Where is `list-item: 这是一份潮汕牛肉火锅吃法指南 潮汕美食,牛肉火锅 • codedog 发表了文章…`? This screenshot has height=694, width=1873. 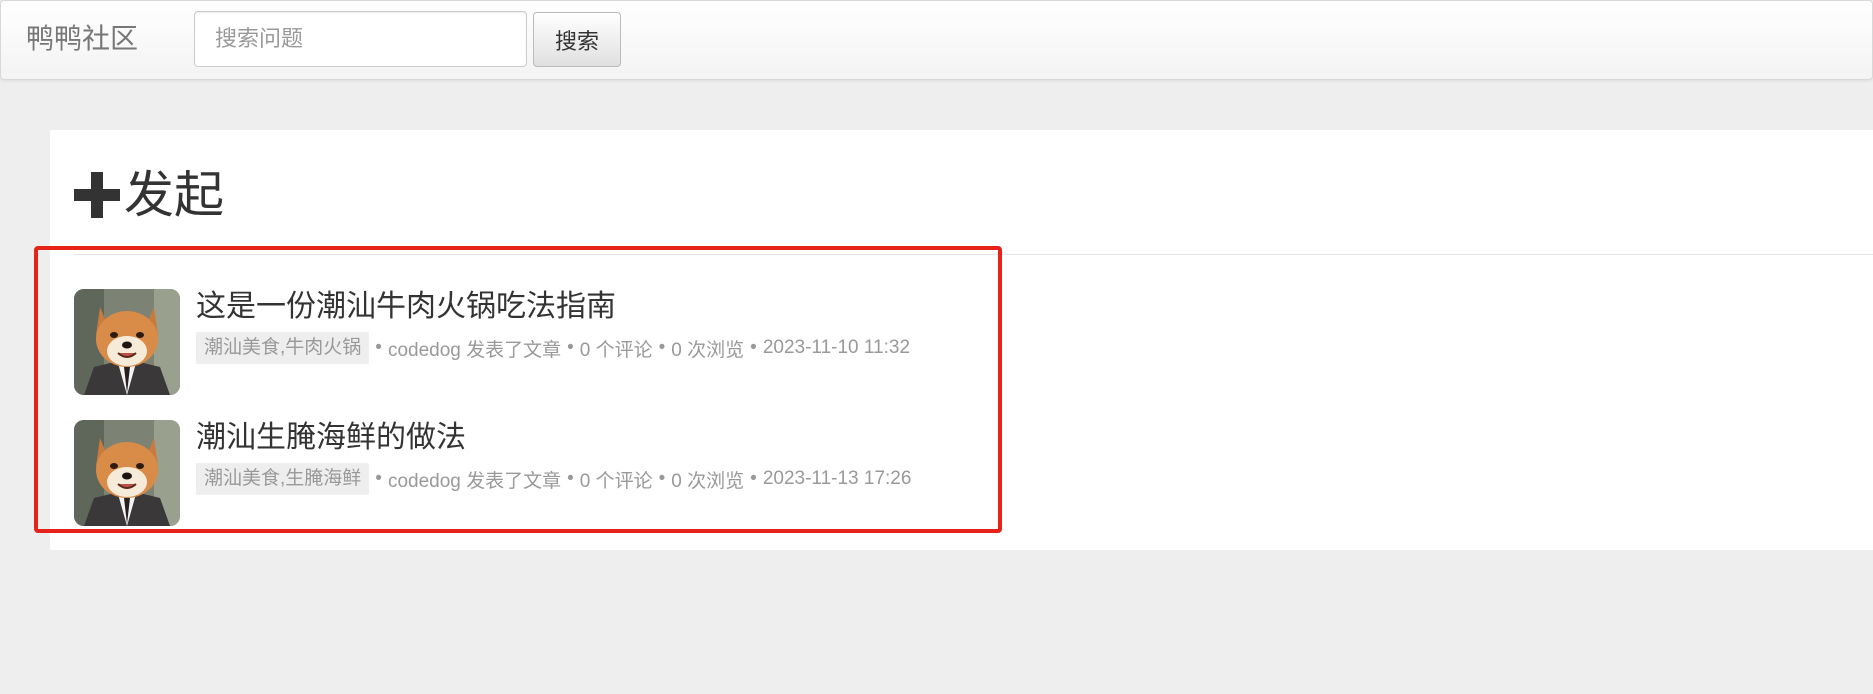
list-item: 这是一份潮汕牛肉火锅吃法指南 潮汕美食,牛肉火锅 • codedog 发表了文章… is located at coordinates (524, 342).